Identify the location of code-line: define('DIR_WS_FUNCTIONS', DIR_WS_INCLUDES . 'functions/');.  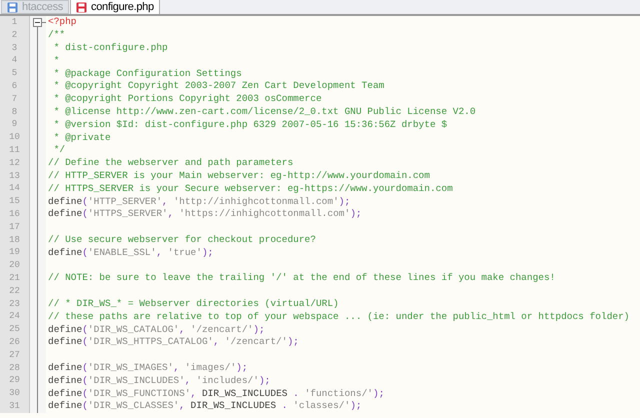
(216, 394).